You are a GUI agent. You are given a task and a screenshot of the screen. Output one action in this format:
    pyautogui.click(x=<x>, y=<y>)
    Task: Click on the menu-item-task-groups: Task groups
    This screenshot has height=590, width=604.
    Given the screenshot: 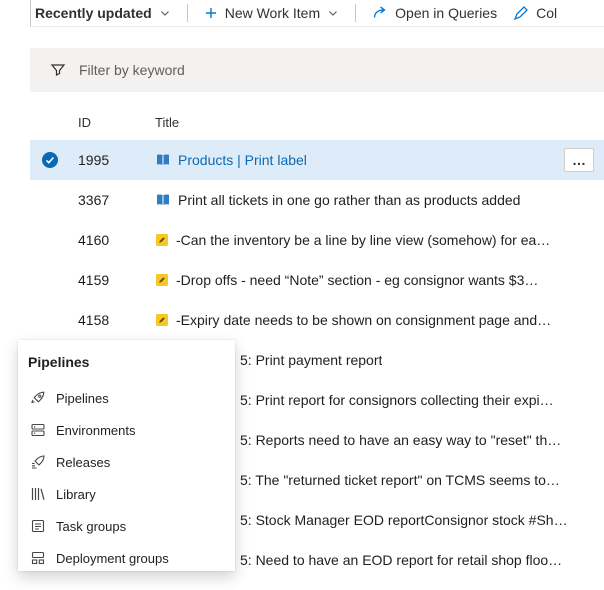 What is the action you would take?
    pyautogui.click(x=126, y=526)
    